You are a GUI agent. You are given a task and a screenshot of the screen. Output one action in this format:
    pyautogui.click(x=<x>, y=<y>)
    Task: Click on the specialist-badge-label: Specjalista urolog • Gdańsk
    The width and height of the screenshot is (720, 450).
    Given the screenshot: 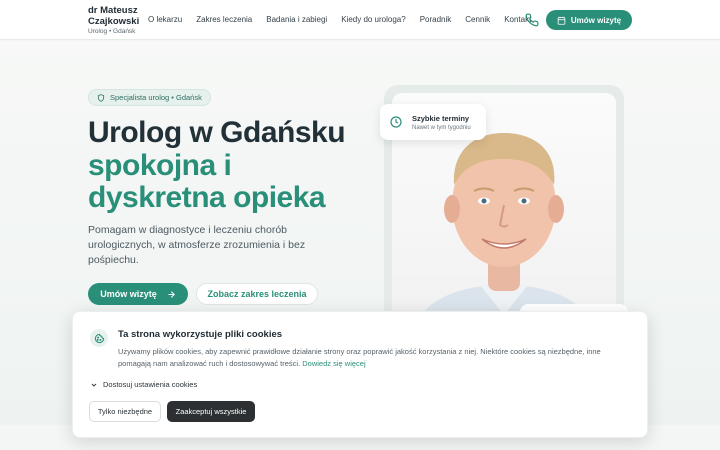 What is the action you would take?
    pyautogui.click(x=156, y=97)
    